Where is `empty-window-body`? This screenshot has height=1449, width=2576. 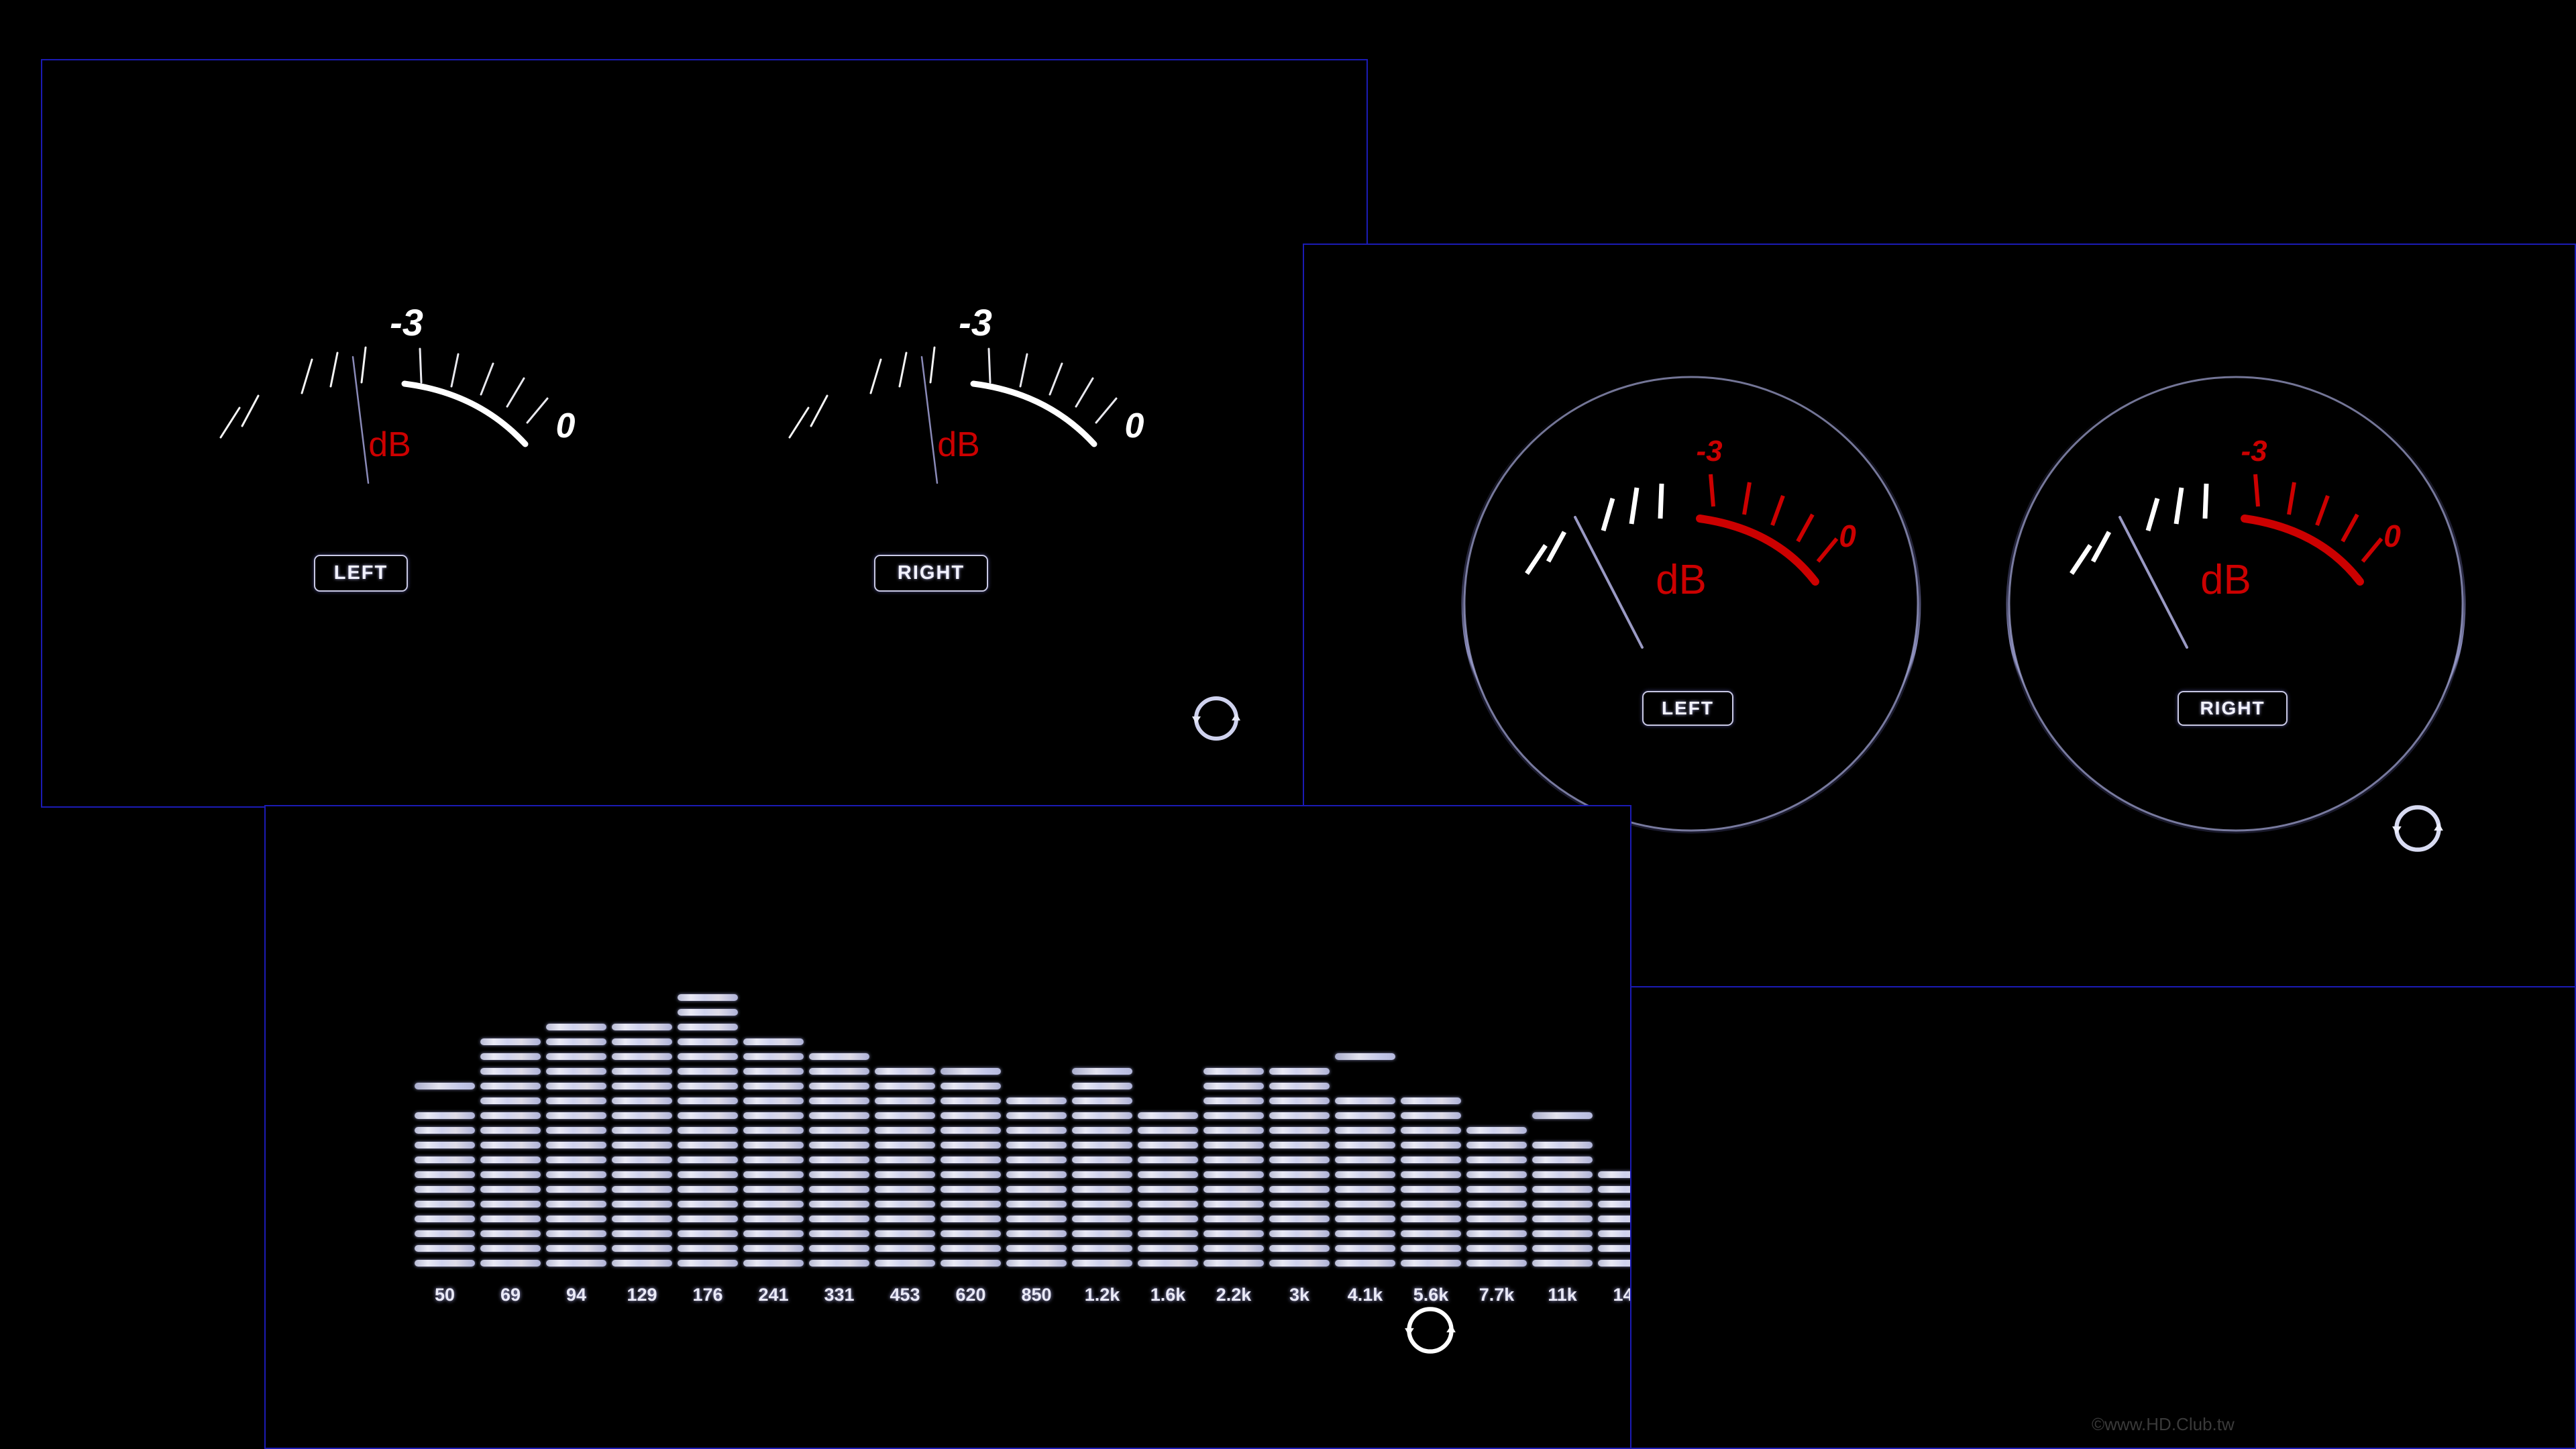 empty-window-body is located at coordinates (2103, 1217).